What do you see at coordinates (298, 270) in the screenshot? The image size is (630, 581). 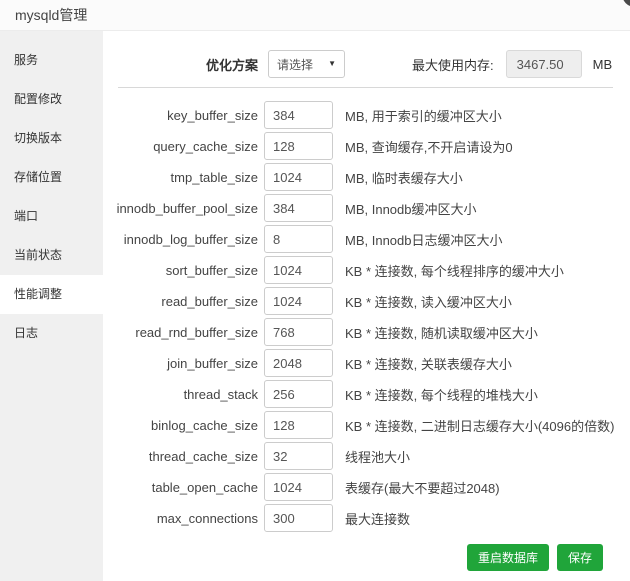 I see `sort_buffer_size-input` at bounding box center [298, 270].